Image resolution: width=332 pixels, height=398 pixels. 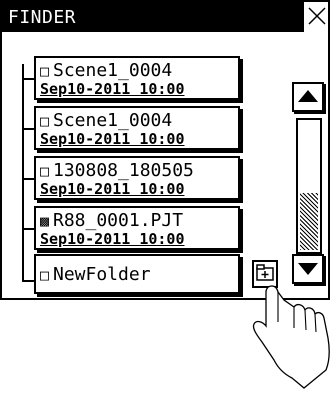 I want to click on item-name-text: R88_0001.PJT, so click(x=118, y=220).